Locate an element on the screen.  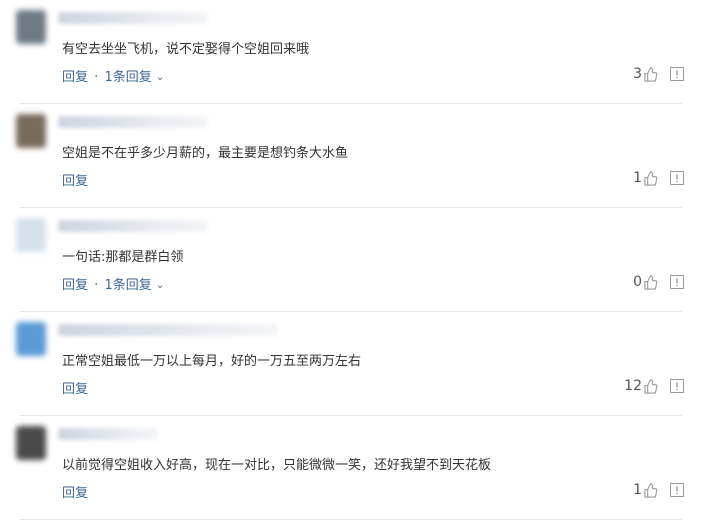
comment-text: 一句话:那都是群白领 is located at coordinates (123, 257).